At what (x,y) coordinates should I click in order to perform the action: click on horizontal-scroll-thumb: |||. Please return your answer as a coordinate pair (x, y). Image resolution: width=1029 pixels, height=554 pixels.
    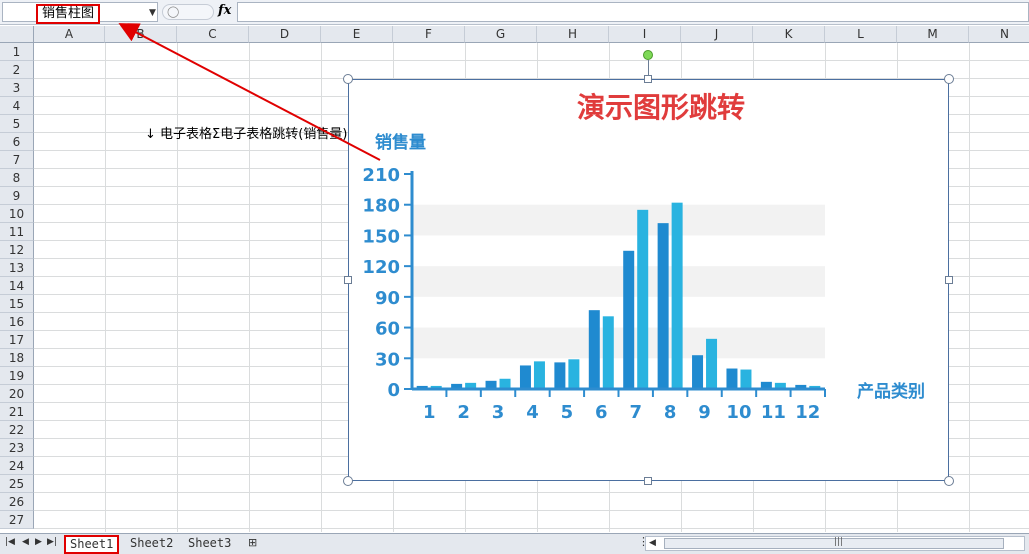
    Looking at the image, I should click on (834, 543).